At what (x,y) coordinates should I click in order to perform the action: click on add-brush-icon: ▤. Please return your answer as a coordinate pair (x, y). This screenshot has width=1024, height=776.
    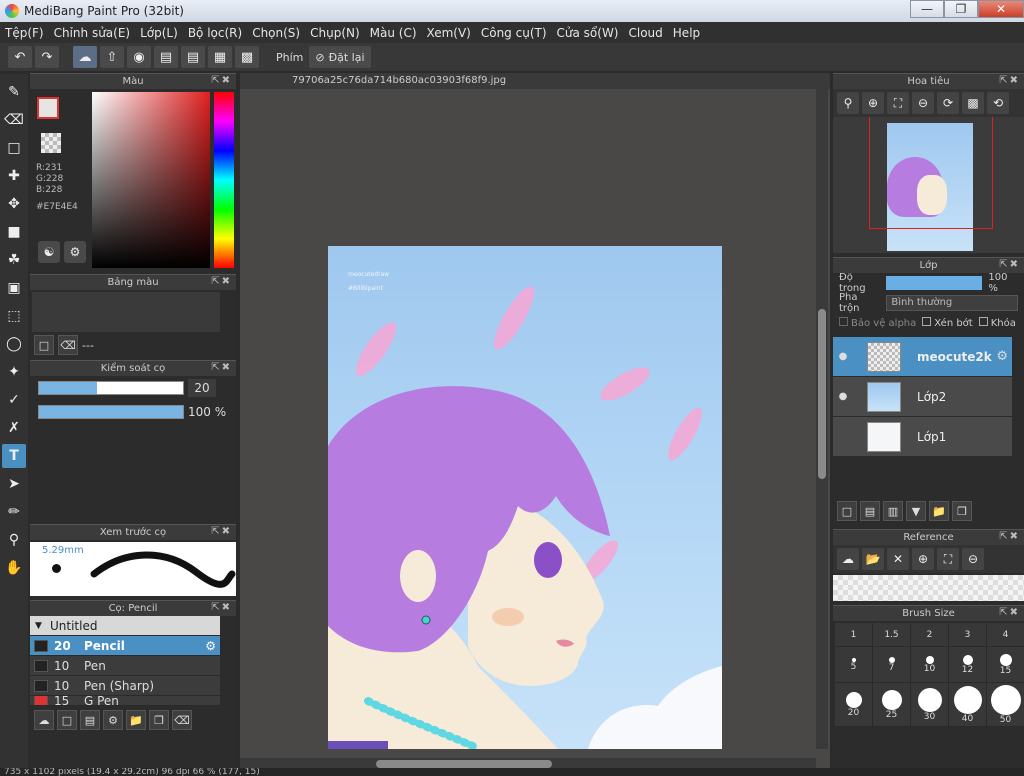
    Looking at the image, I should click on (90, 720).